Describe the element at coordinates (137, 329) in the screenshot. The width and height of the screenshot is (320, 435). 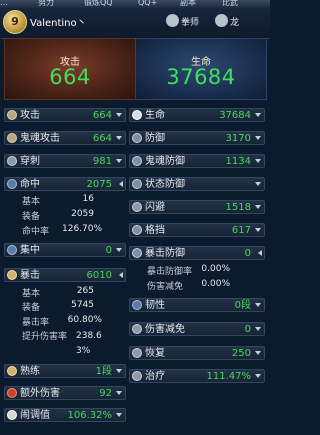
I see `reduction-icon` at that location.